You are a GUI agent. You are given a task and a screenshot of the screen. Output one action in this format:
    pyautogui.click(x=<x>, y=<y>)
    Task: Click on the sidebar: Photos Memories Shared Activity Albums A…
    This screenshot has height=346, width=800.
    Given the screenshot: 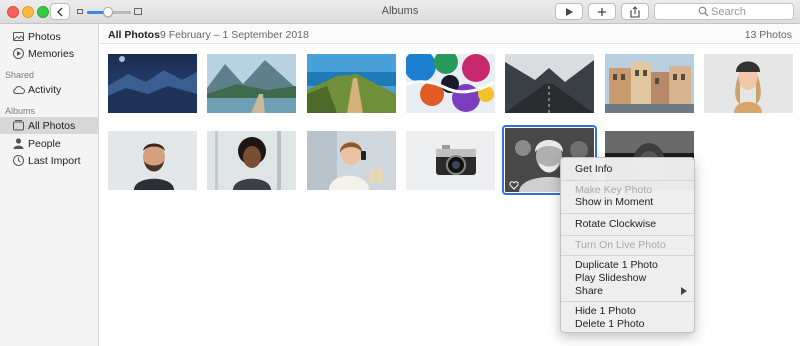 What is the action you would take?
    pyautogui.click(x=49, y=185)
    